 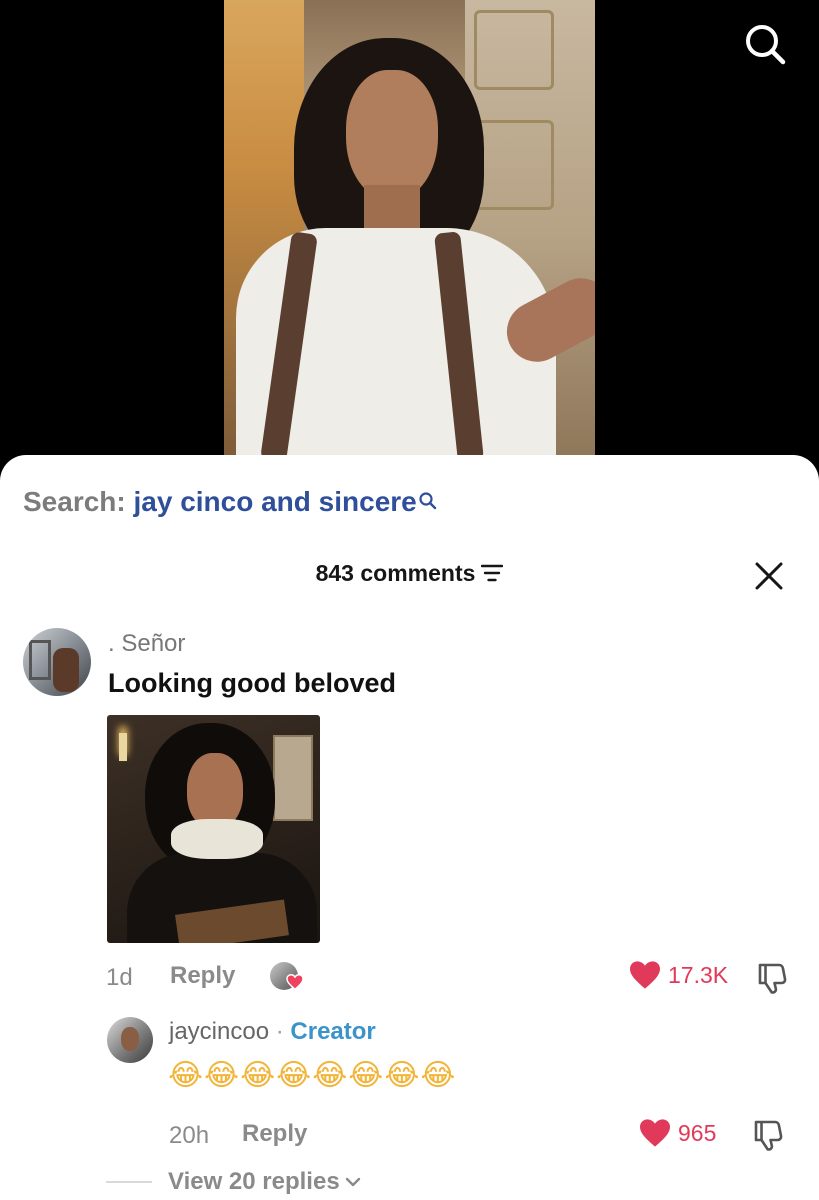 What do you see at coordinates (119, 977) in the screenshot?
I see `comment-age: 1d` at bounding box center [119, 977].